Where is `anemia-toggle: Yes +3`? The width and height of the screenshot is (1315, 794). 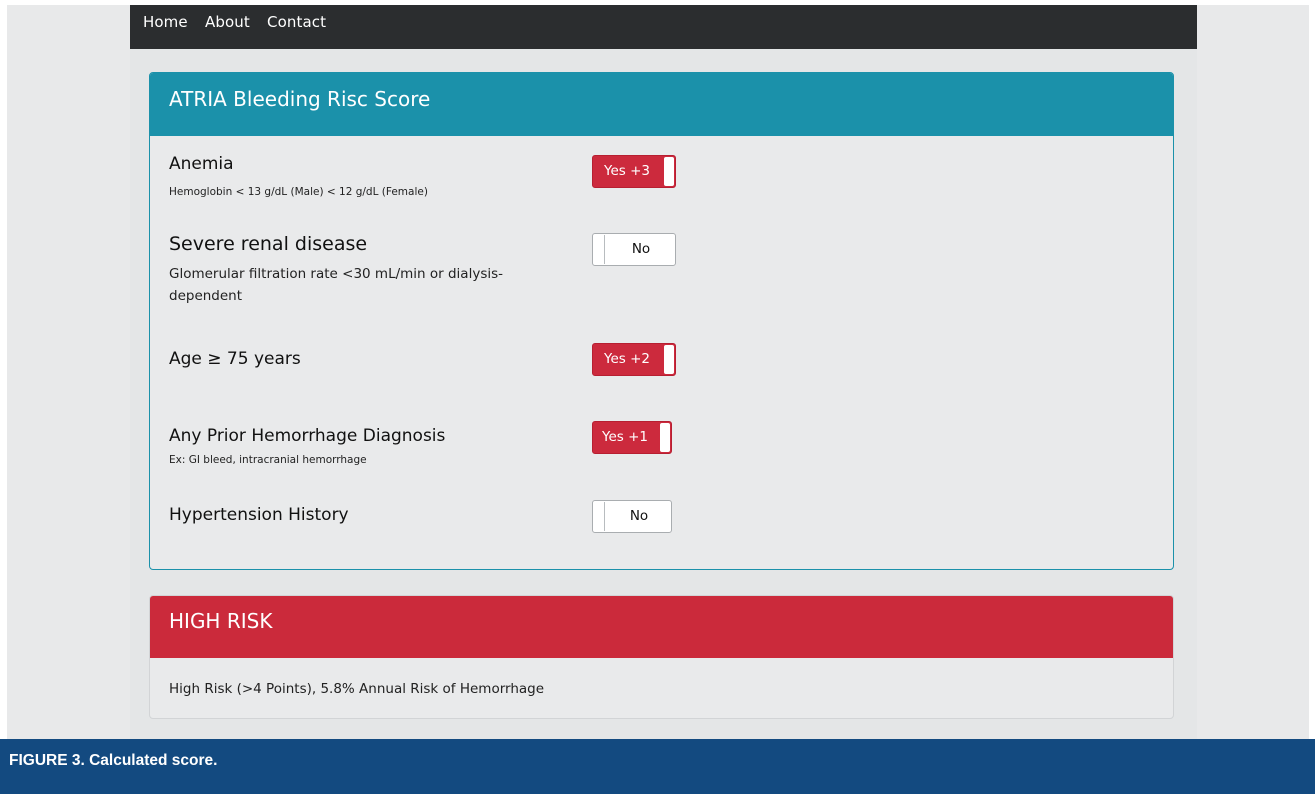 anemia-toggle: Yes +3 is located at coordinates (634, 171).